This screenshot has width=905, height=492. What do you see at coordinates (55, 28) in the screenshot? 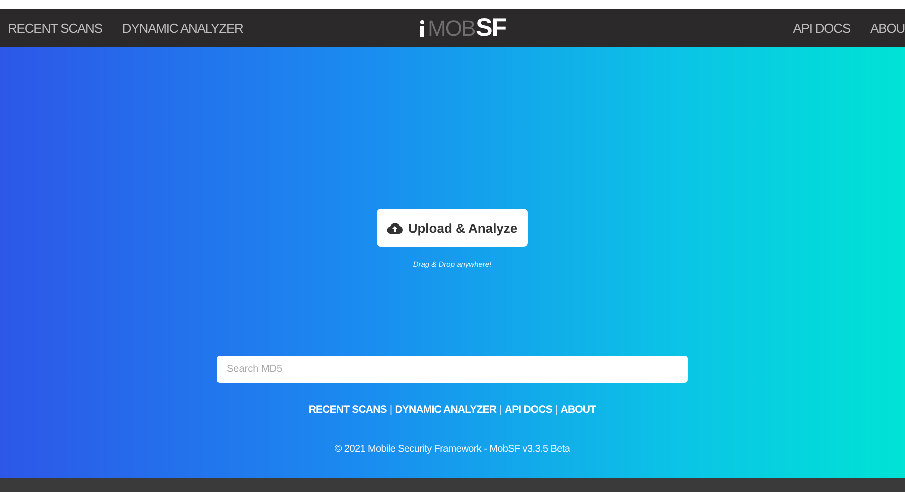
I see `nav-link: RECENT SCANS` at bounding box center [55, 28].